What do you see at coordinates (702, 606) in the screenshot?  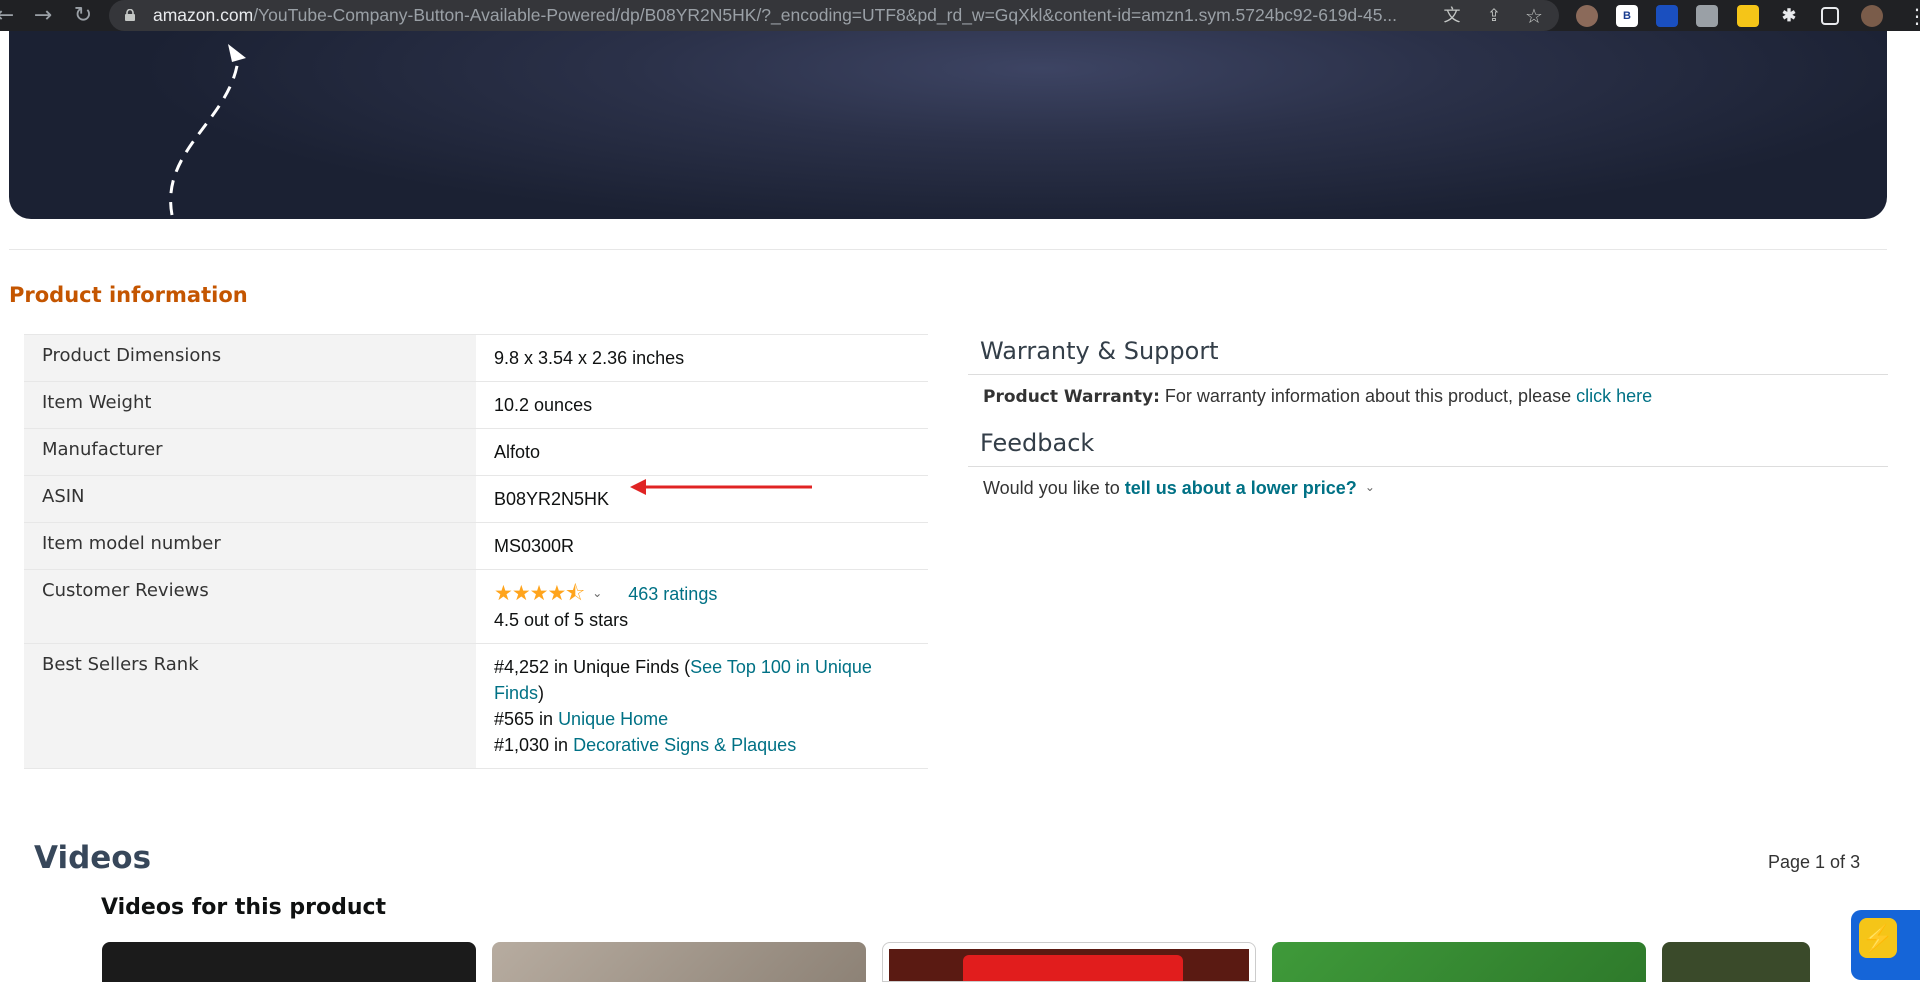 I see `reviews-value: ★★★★⯪ ⌄ 463 ratings 4.5 out of 5 stars` at bounding box center [702, 606].